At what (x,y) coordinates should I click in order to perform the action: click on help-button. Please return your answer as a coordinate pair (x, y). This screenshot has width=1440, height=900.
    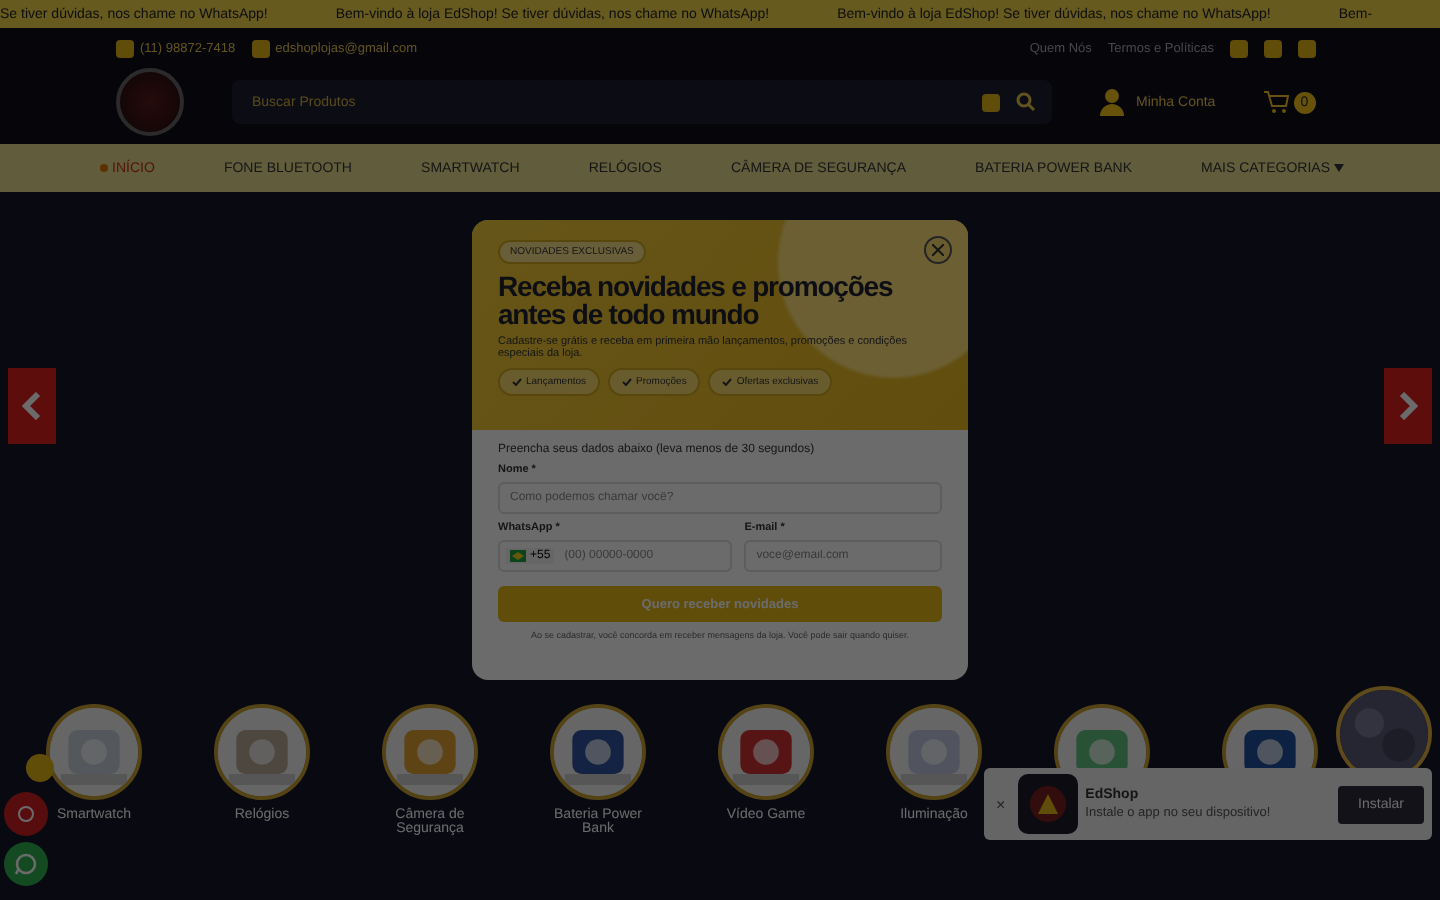
    Looking at the image, I should click on (26, 814).